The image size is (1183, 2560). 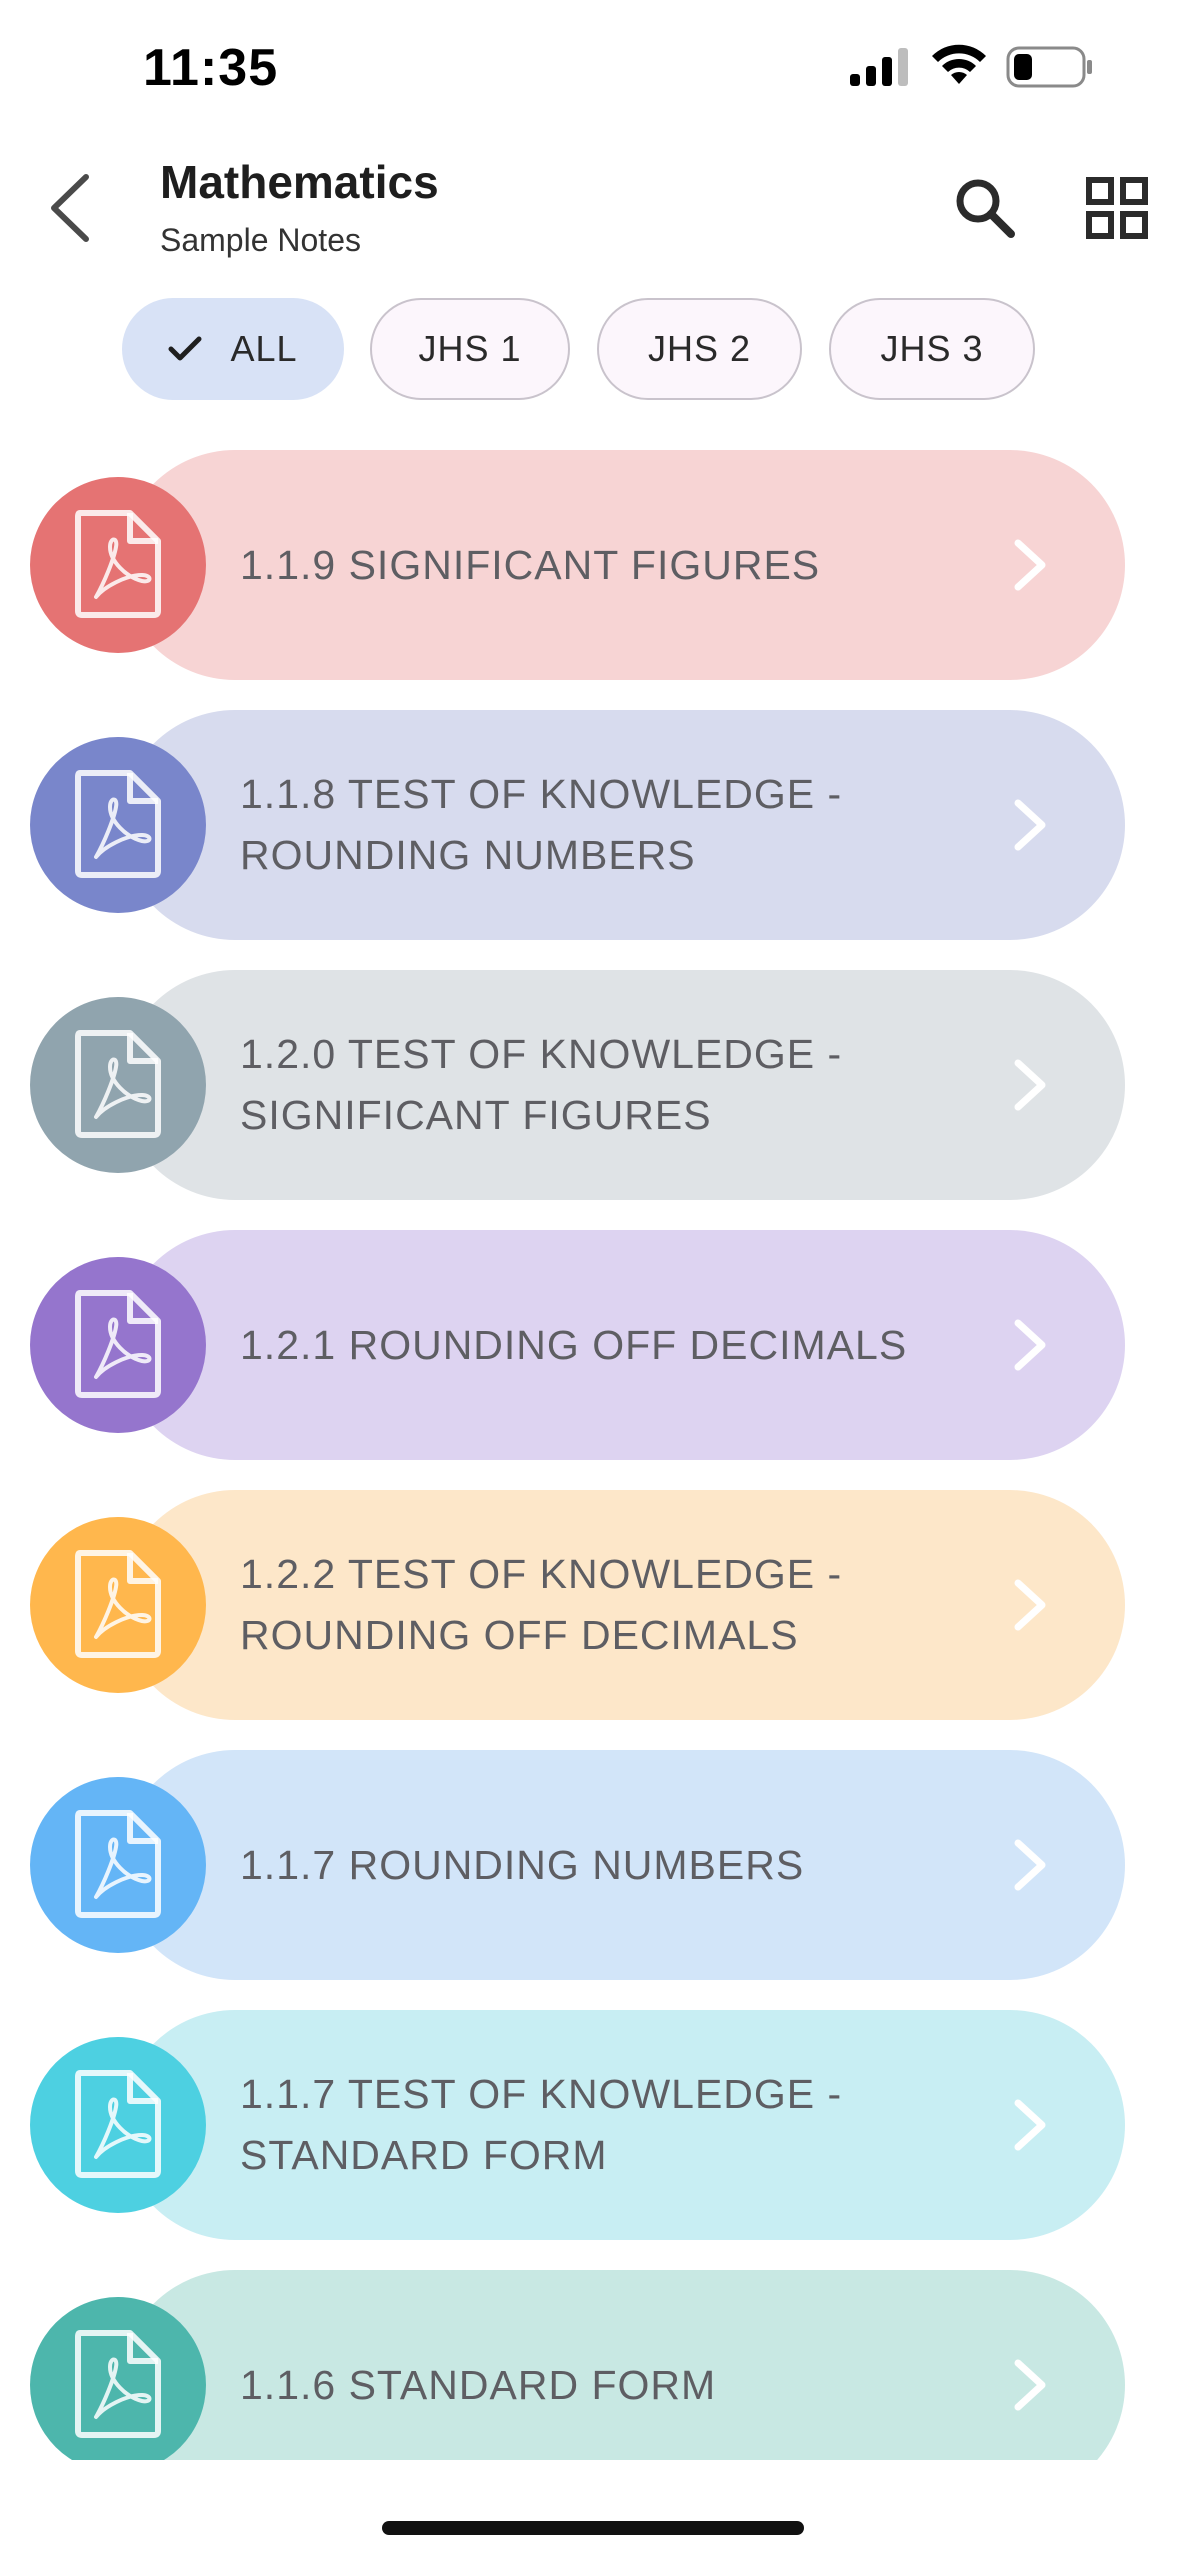 I want to click on grid-view-button, so click(x=1117, y=210).